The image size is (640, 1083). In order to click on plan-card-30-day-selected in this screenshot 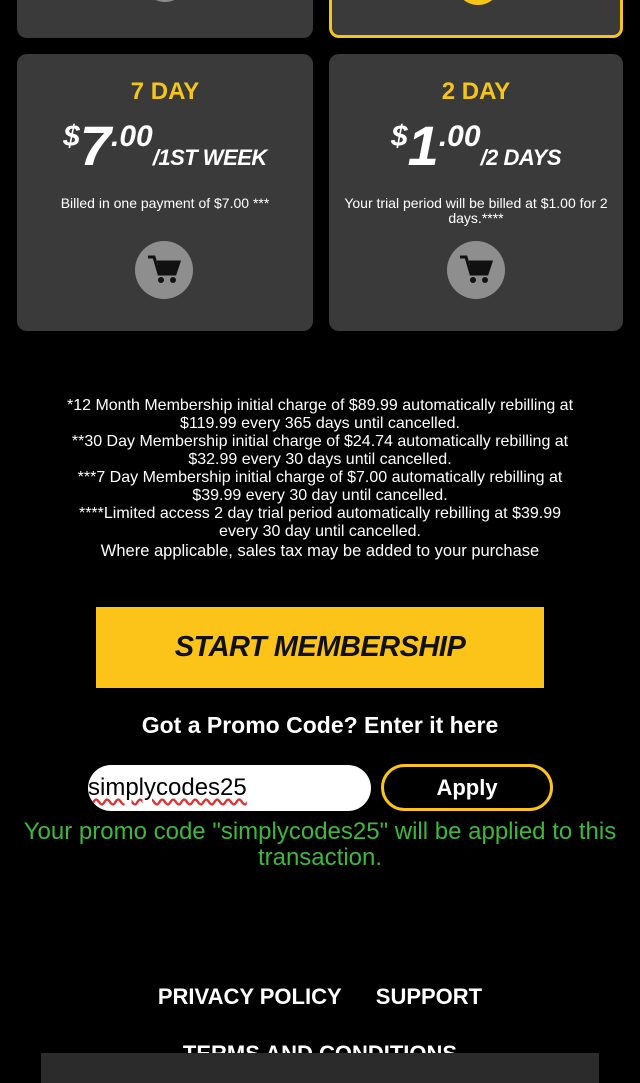, I will do `click(476, 19)`.